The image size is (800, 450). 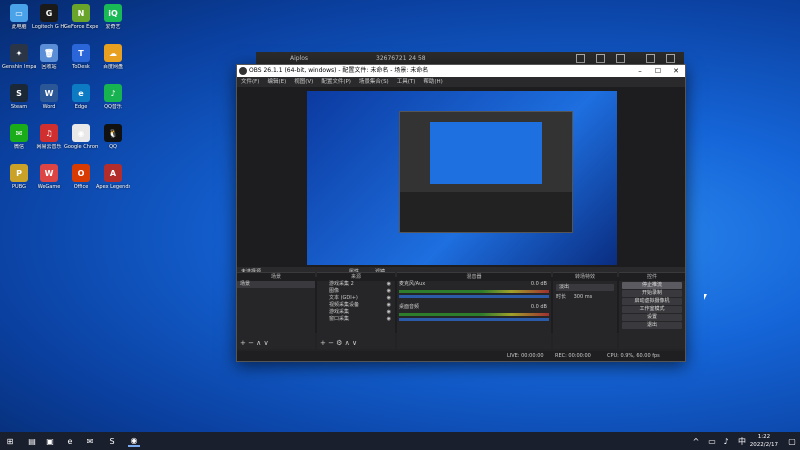 What do you see at coordinates (19, 13) in the screenshot?
I see `app-icon: ▭` at bounding box center [19, 13].